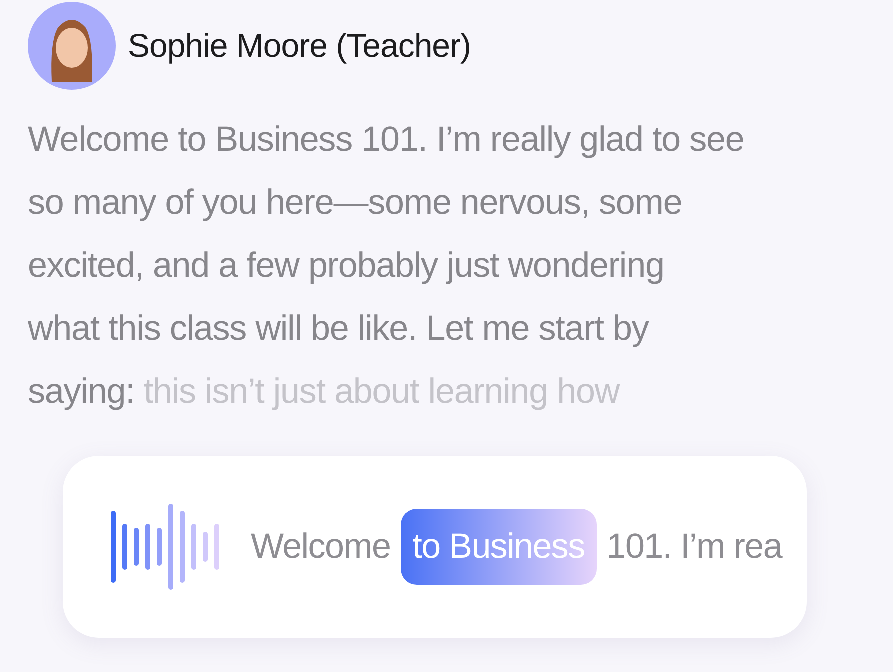 The image size is (893, 672). Describe the element at coordinates (498, 547) in the screenshot. I see `highlighted-caption-word: to Business` at that location.